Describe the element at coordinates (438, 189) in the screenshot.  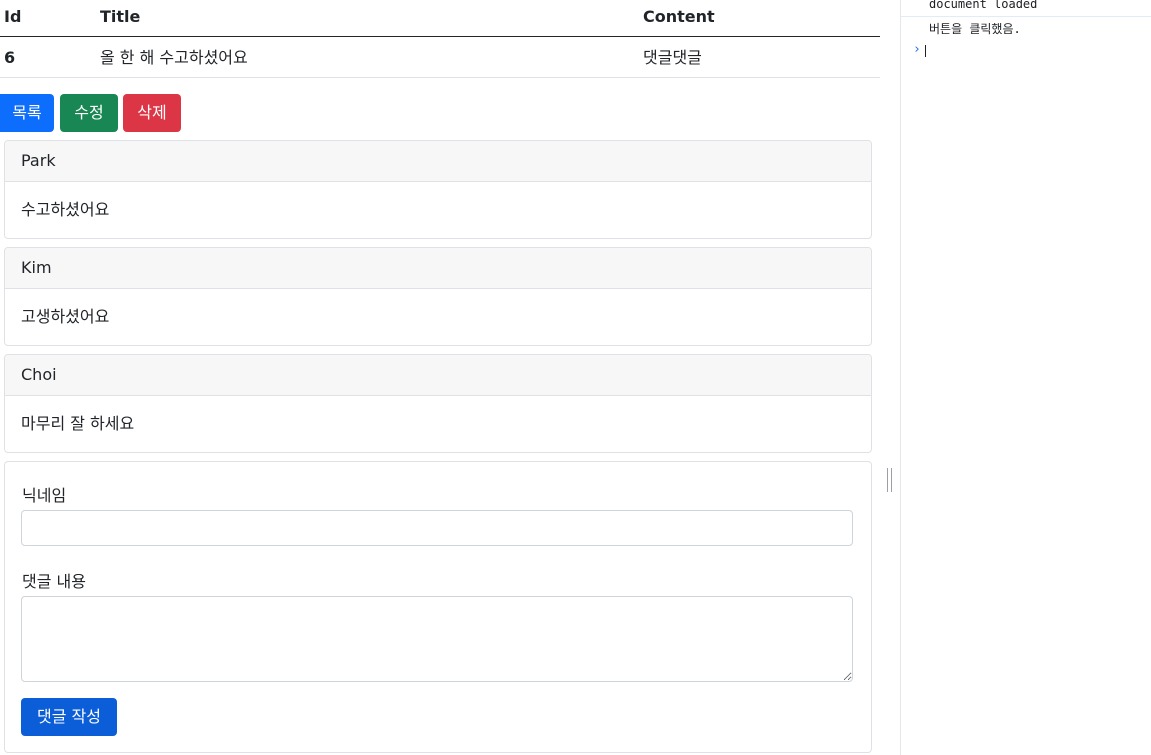
I see `comment-card: Park 수고하셨어요` at that location.